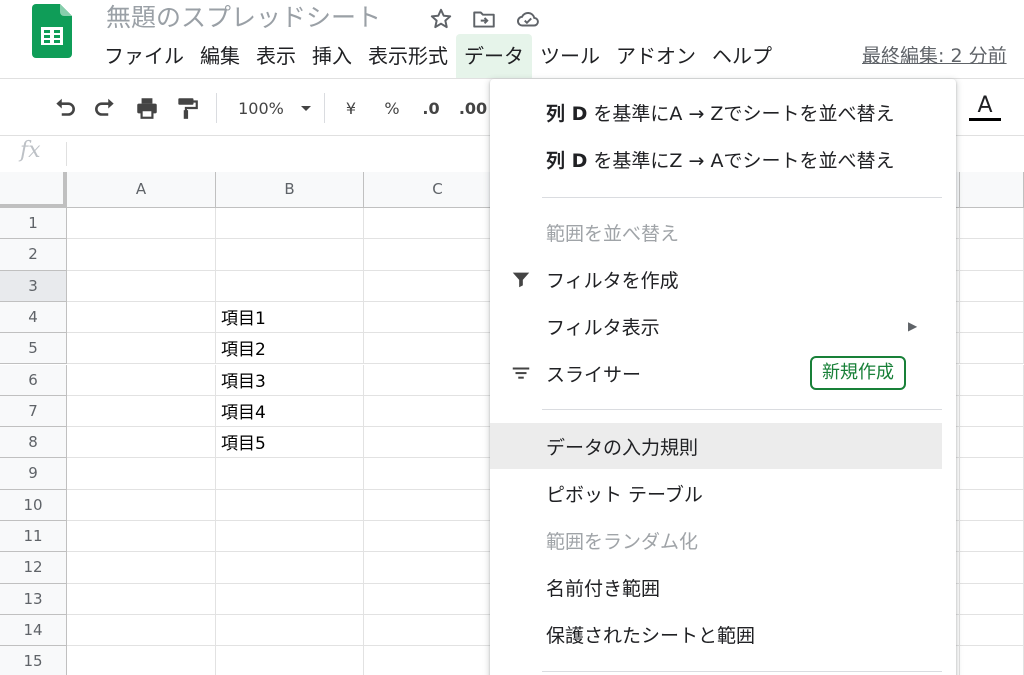 Image resolution: width=1024 pixels, height=675 pixels. I want to click on cell-b8: 項目5, so click(290, 443).